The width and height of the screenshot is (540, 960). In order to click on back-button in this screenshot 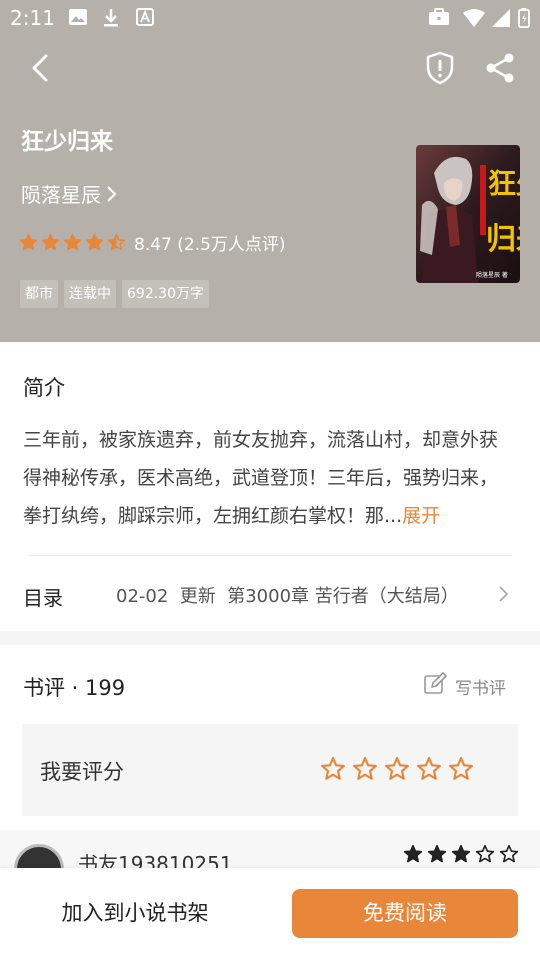, I will do `click(40, 70)`.